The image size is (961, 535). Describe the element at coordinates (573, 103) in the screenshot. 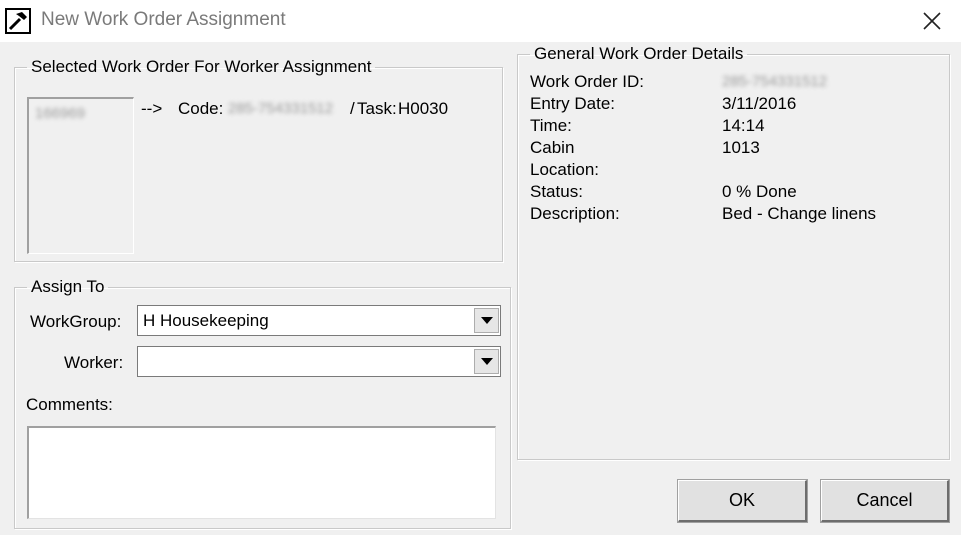

I see `detail-label: Entry Date:` at that location.